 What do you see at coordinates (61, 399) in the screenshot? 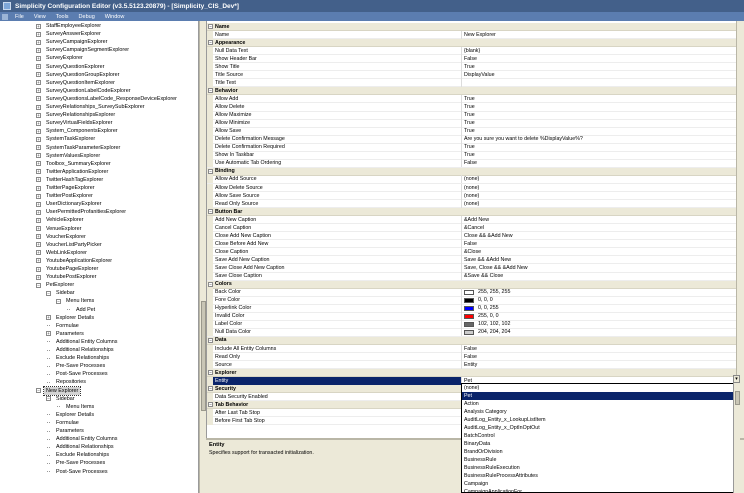
I see `tree-node: − Sidebar` at bounding box center [61, 399].